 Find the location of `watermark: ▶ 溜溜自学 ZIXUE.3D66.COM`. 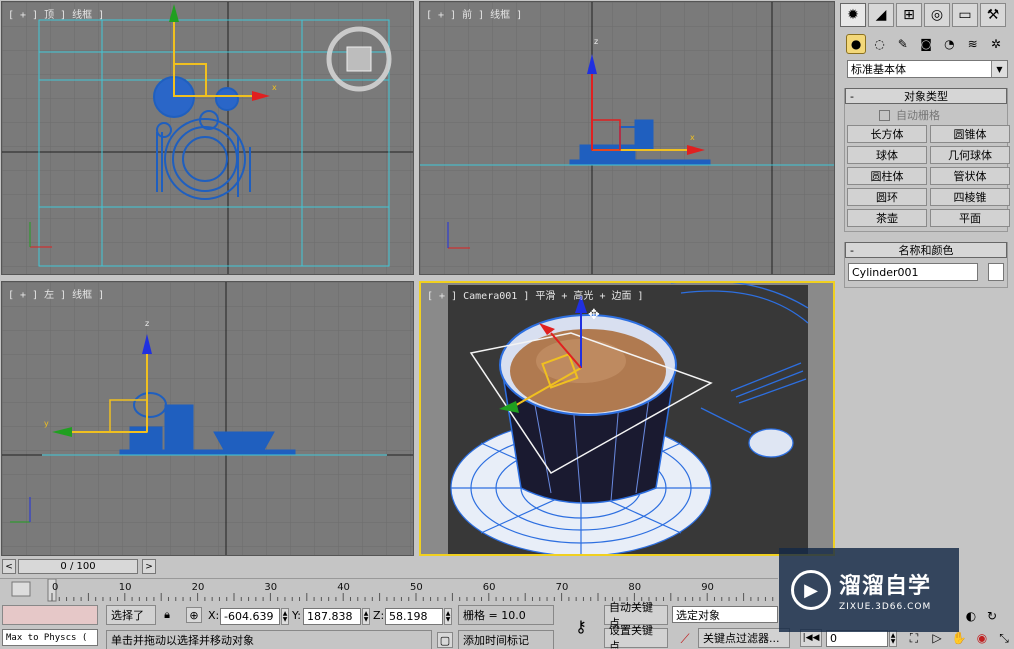

watermark: ▶ 溜溜自学 ZIXUE.3D66.COM is located at coordinates (869, 590).